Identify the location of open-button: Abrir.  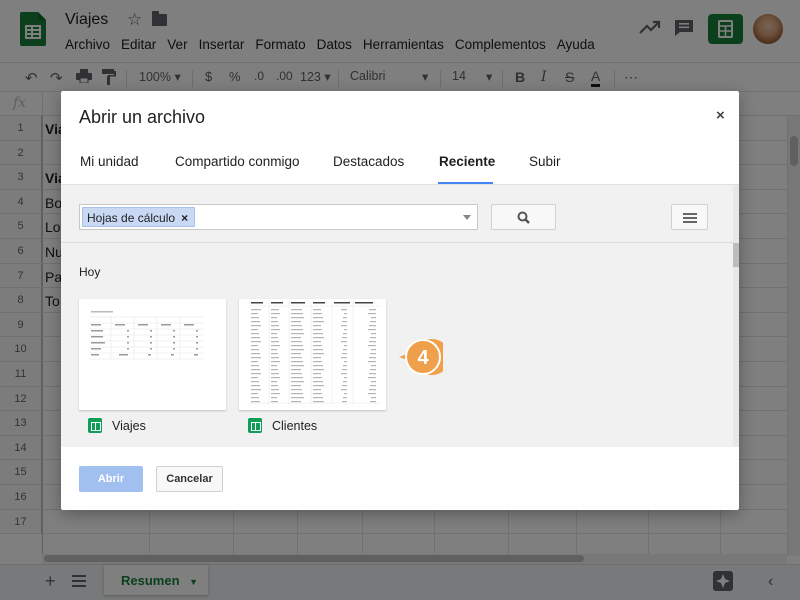
(111, 479).